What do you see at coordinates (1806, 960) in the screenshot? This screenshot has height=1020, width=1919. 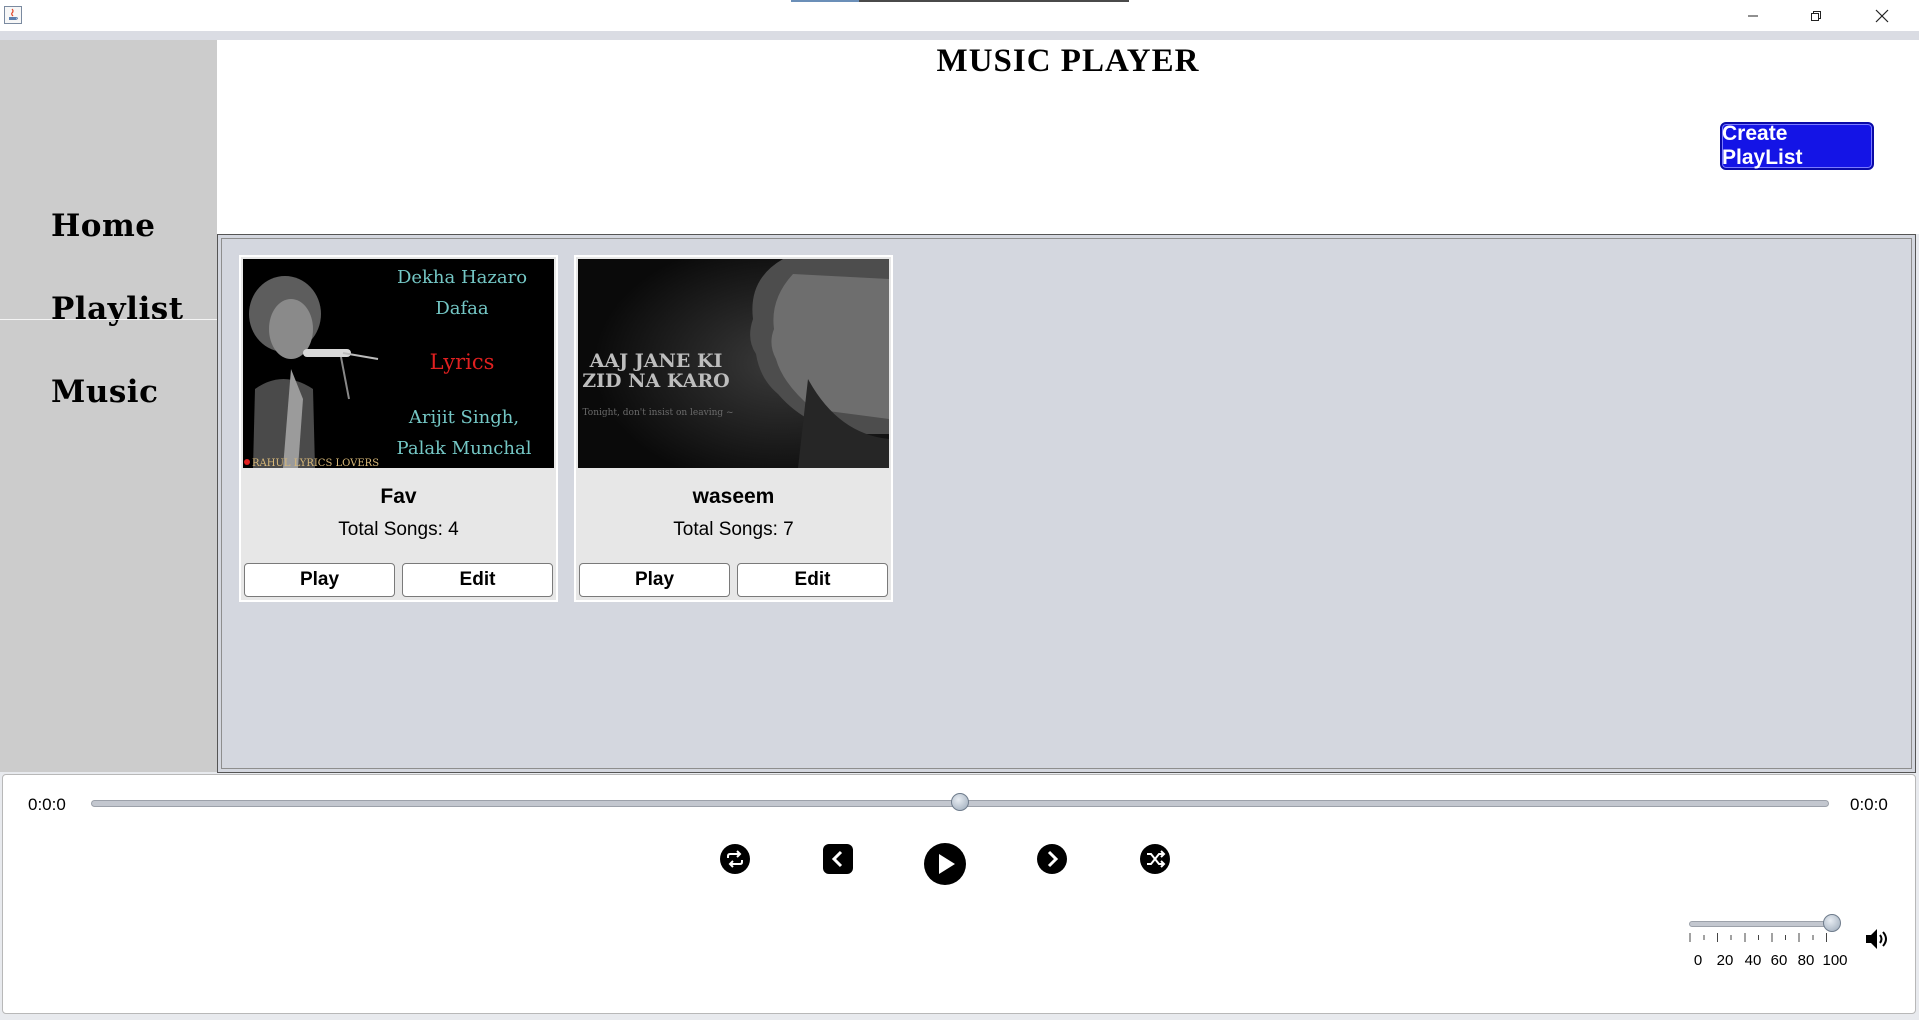 I see `volume-tick-label: 80` at bounding box center [1806, 960].